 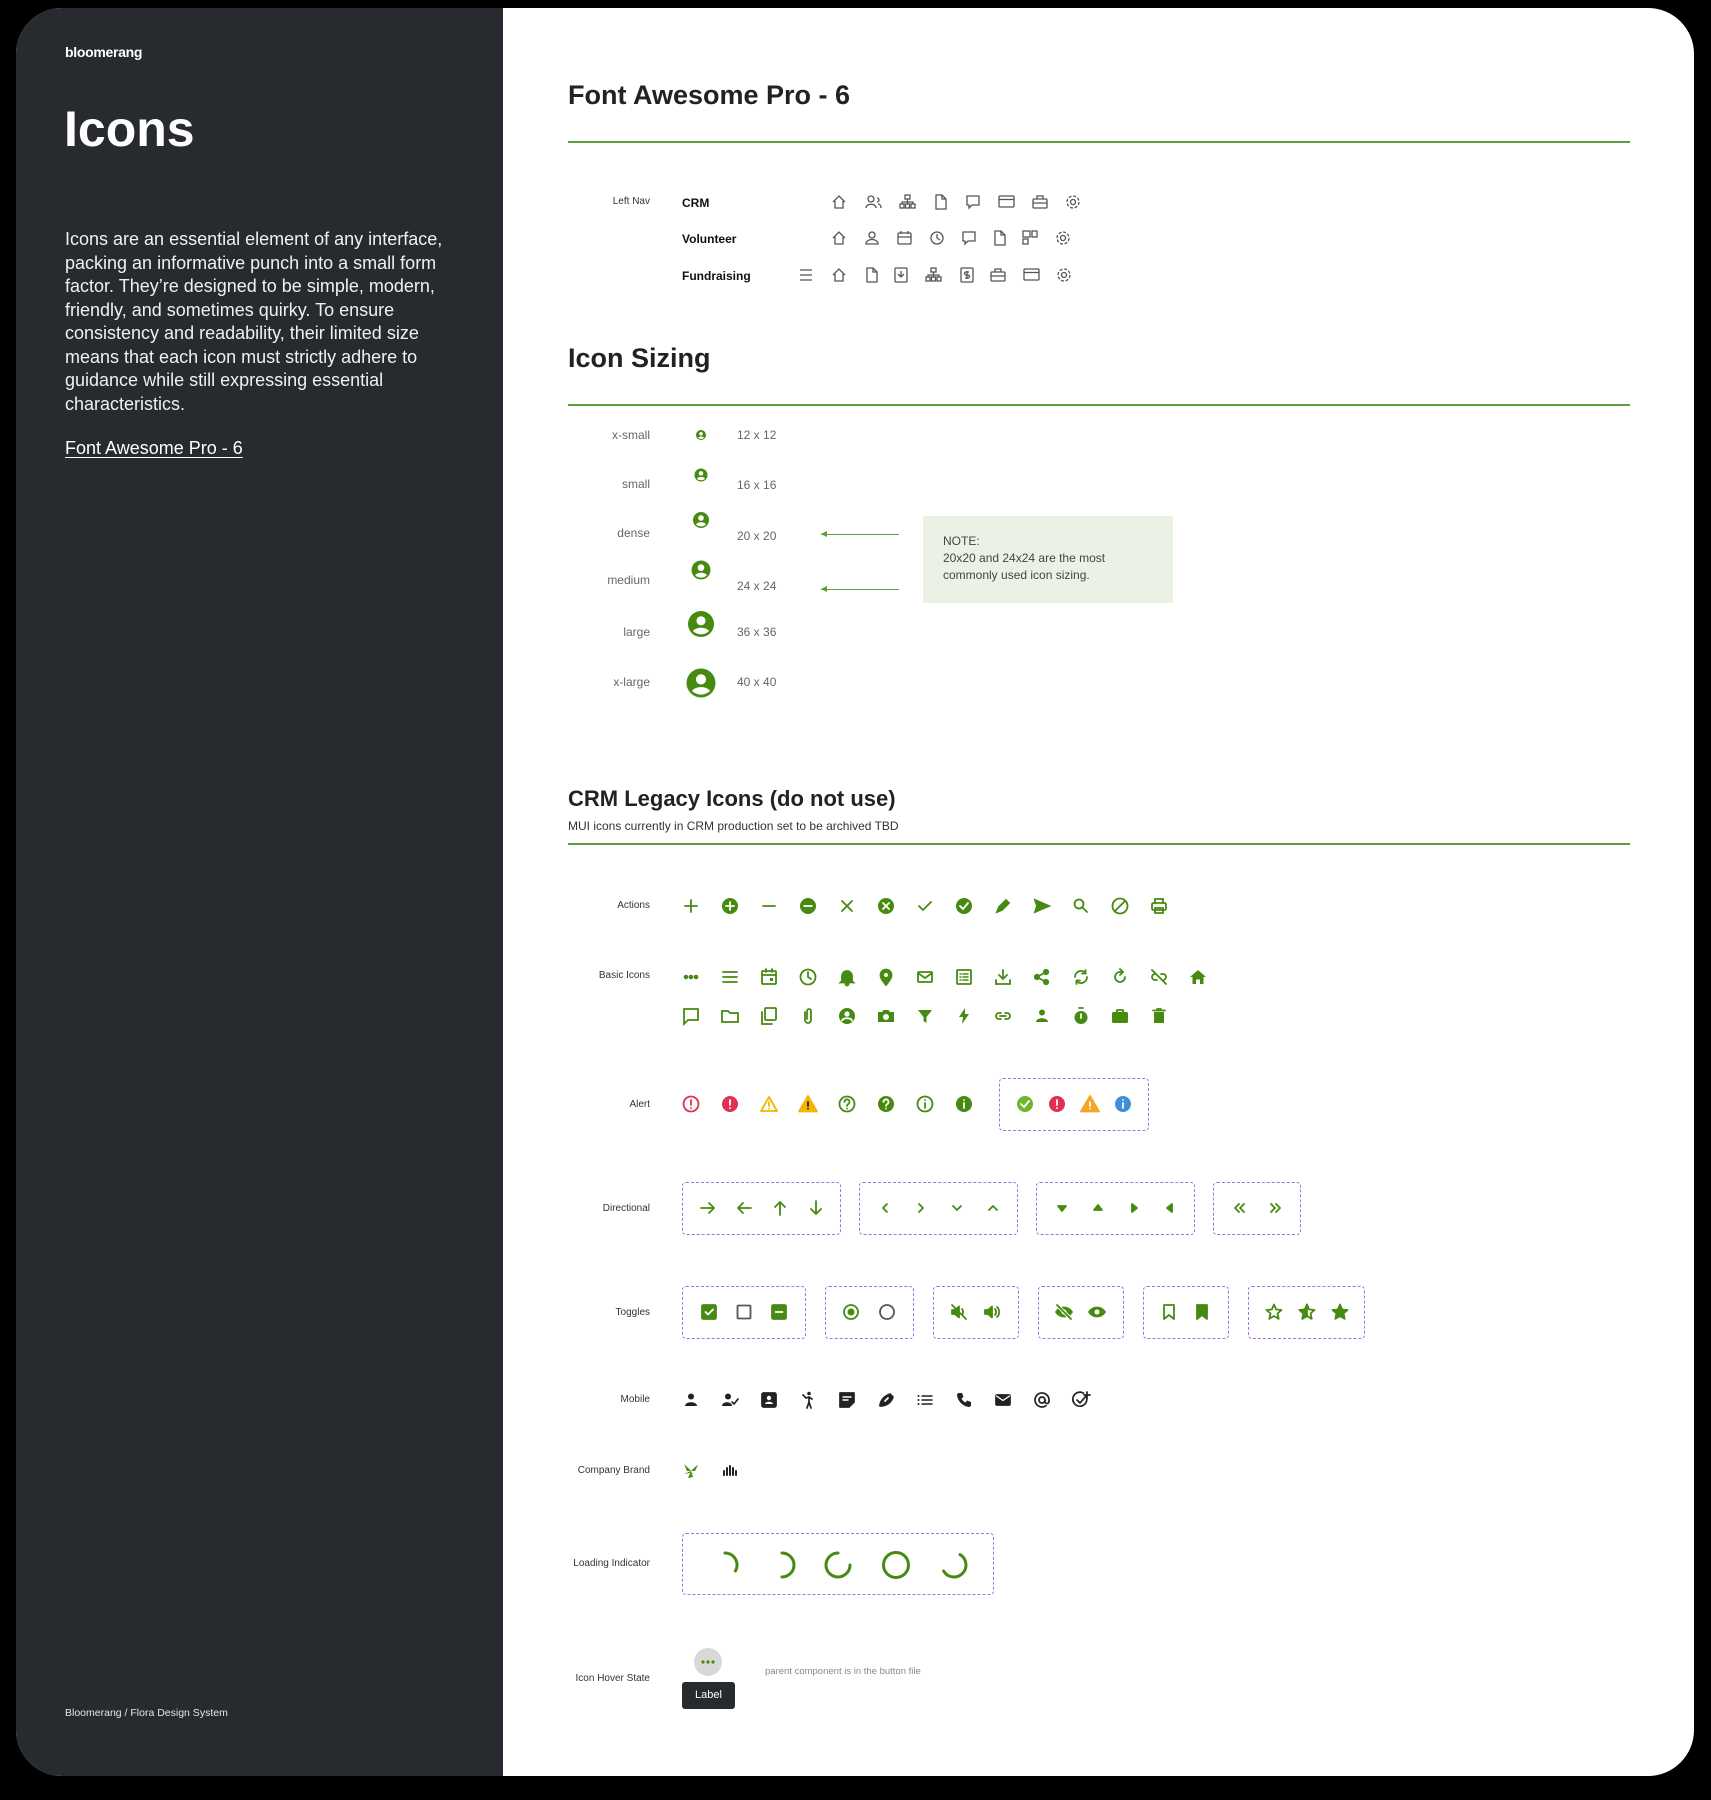 I want to click on size-label: small, so click(x=635, y=484).